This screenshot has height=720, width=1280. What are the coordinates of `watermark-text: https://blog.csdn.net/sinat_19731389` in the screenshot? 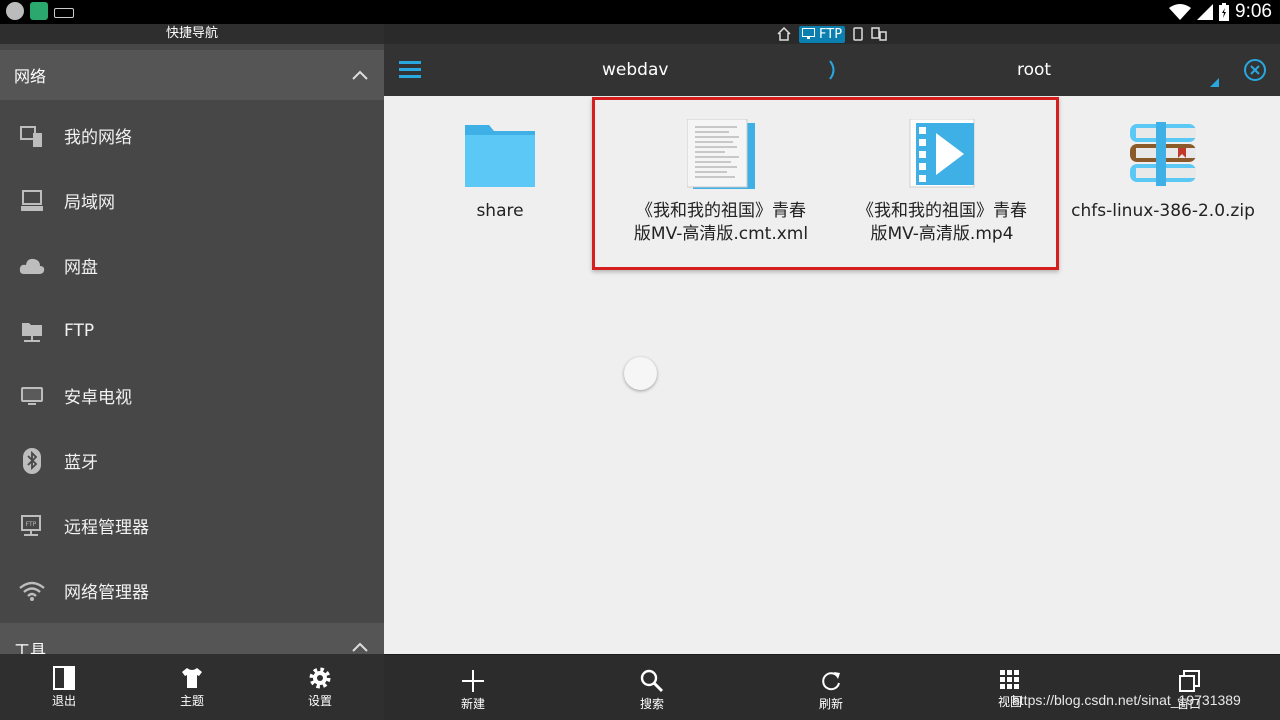 It's located at (1126, 700).